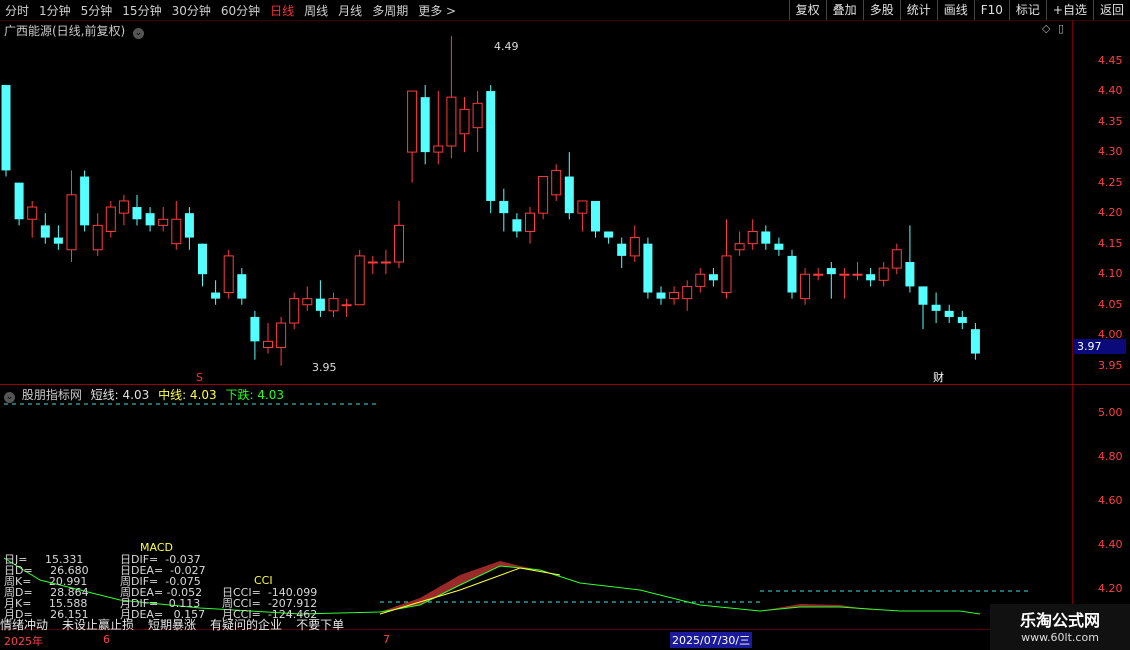 The image size is (1130, 650). I want to click on indicator-tick-1: 4.80, so click(1110, 456).